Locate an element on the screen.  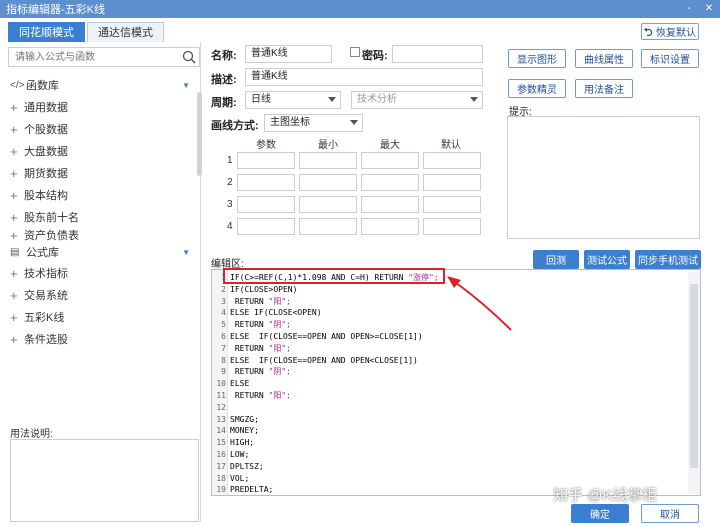
tree-item: + 技术指标 is located at coordinates (104, 273).